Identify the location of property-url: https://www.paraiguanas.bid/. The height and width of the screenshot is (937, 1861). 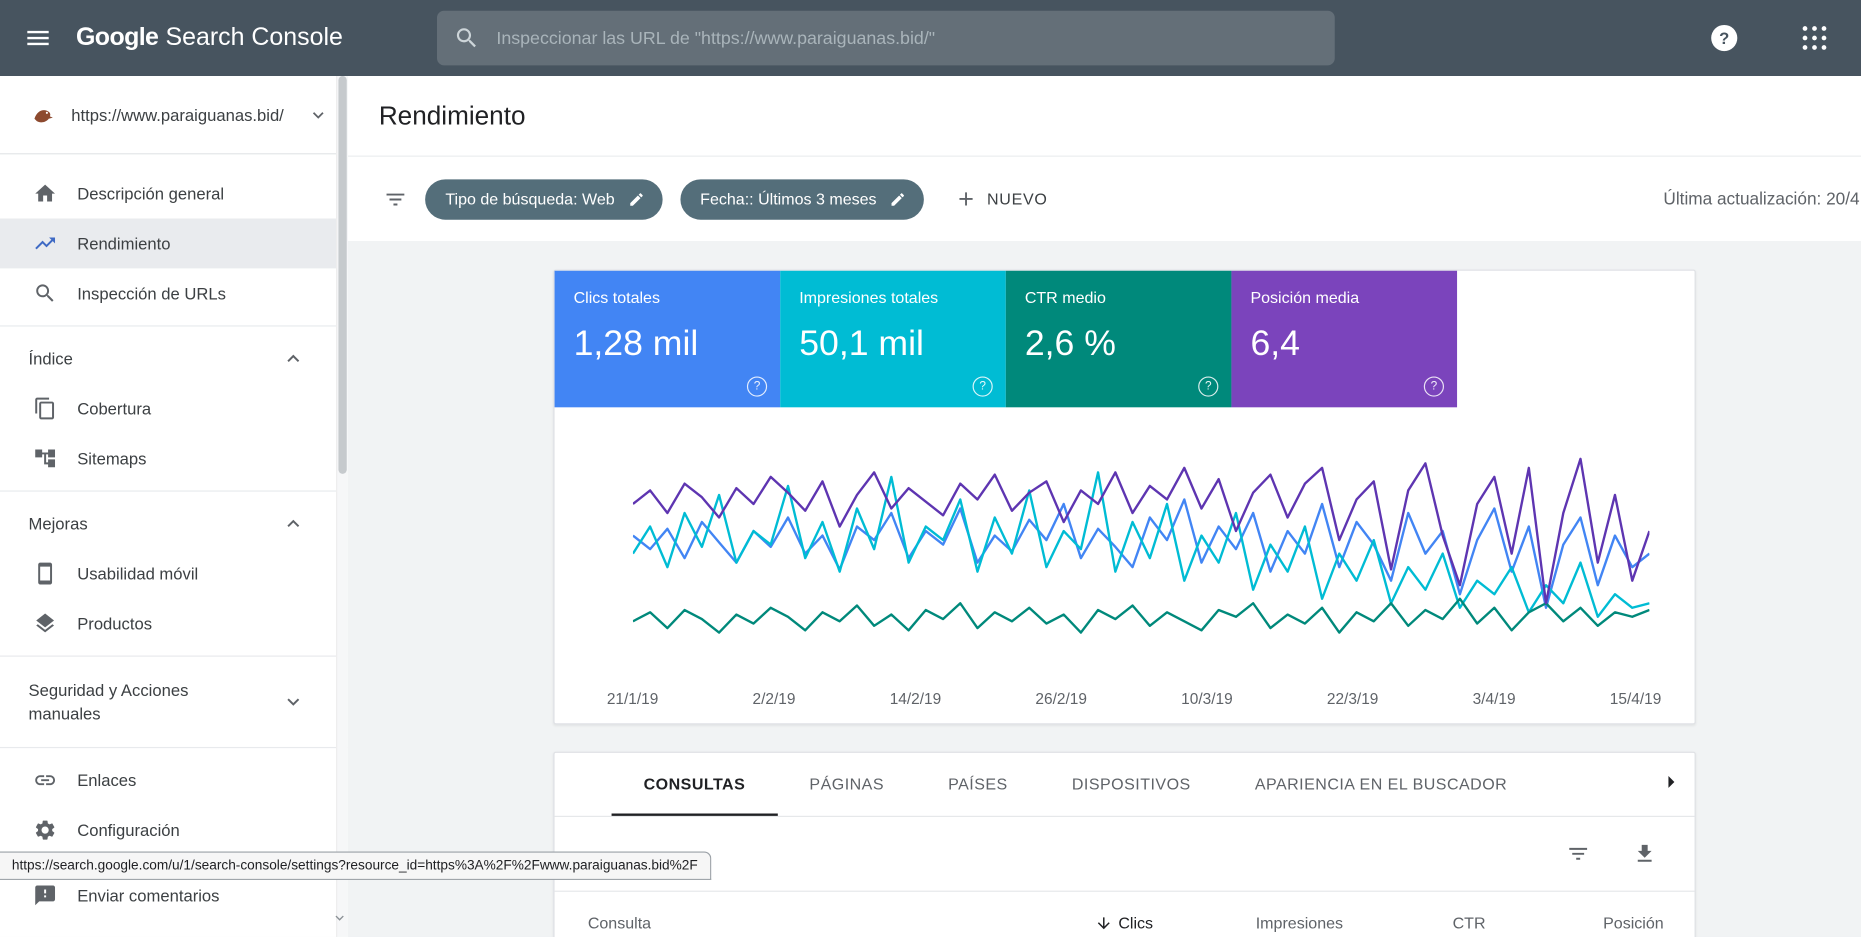
(177, 115).